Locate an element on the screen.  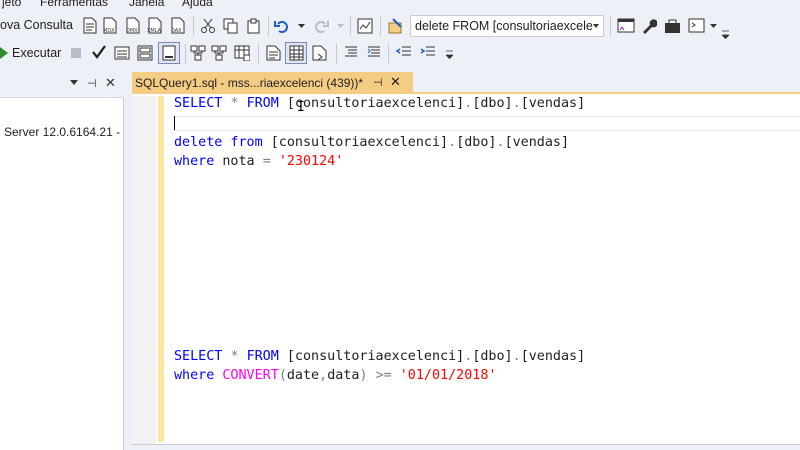
new-db-query-icon is located at coordinates (90, 25).